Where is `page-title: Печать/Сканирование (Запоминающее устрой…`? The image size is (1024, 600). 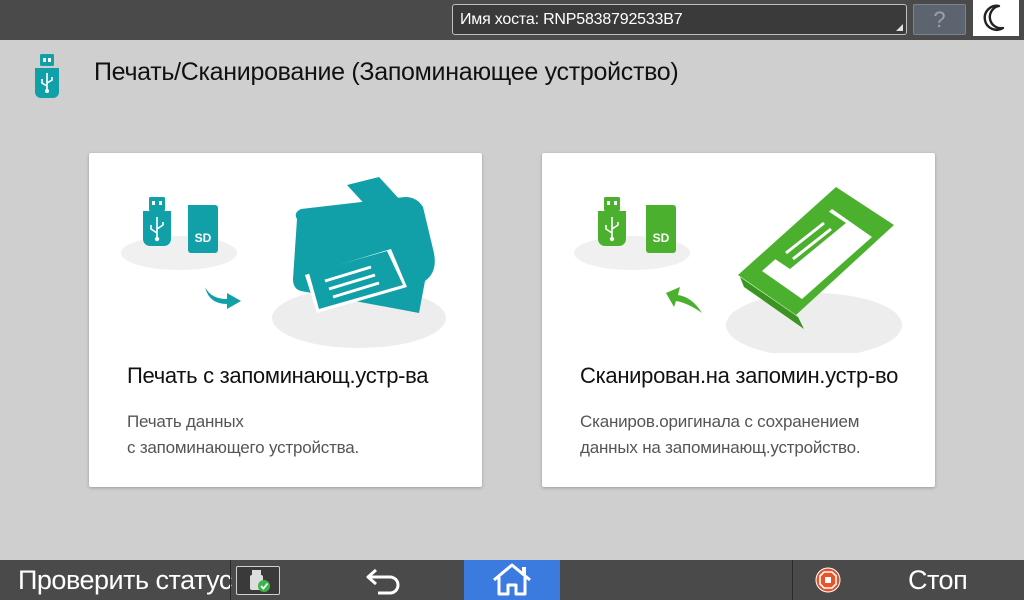
page-title: Печать/Сканирование (Запоминающее устрой… is located at coordinates (386, 72).